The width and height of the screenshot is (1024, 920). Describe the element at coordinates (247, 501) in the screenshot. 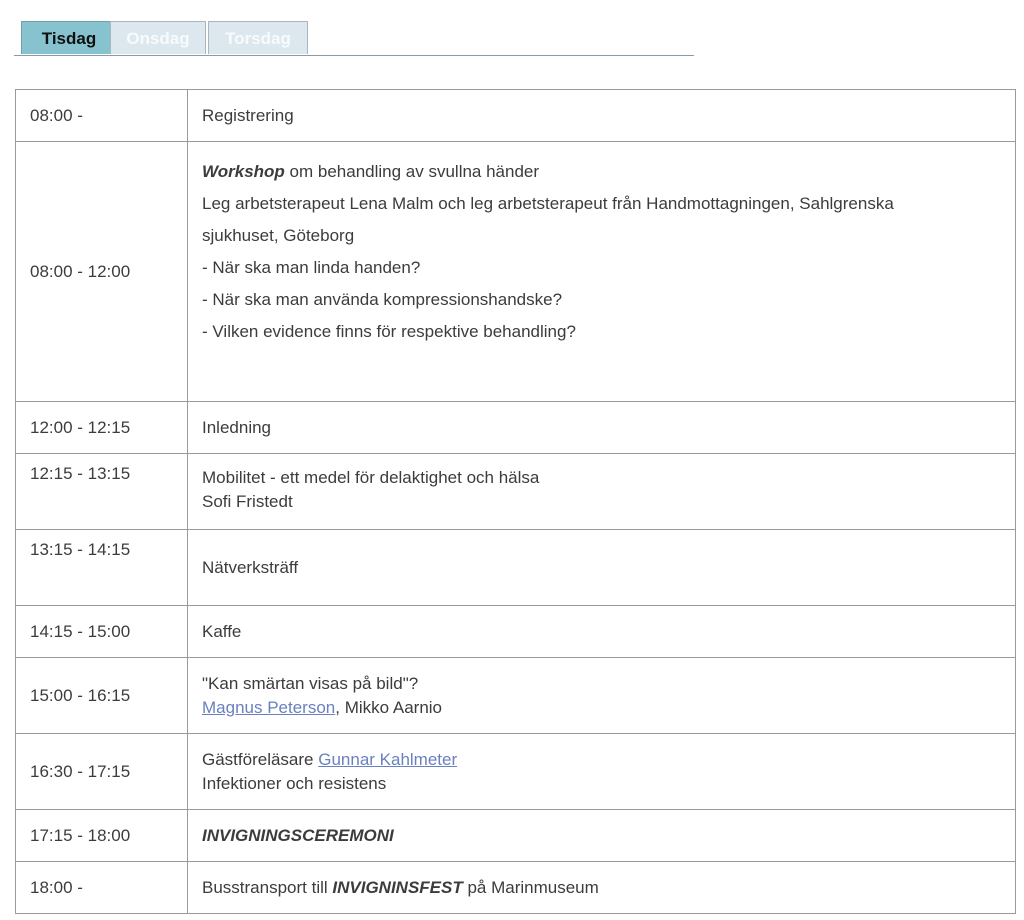

I see `session-speaker: Sofi Fristedt` at that location.